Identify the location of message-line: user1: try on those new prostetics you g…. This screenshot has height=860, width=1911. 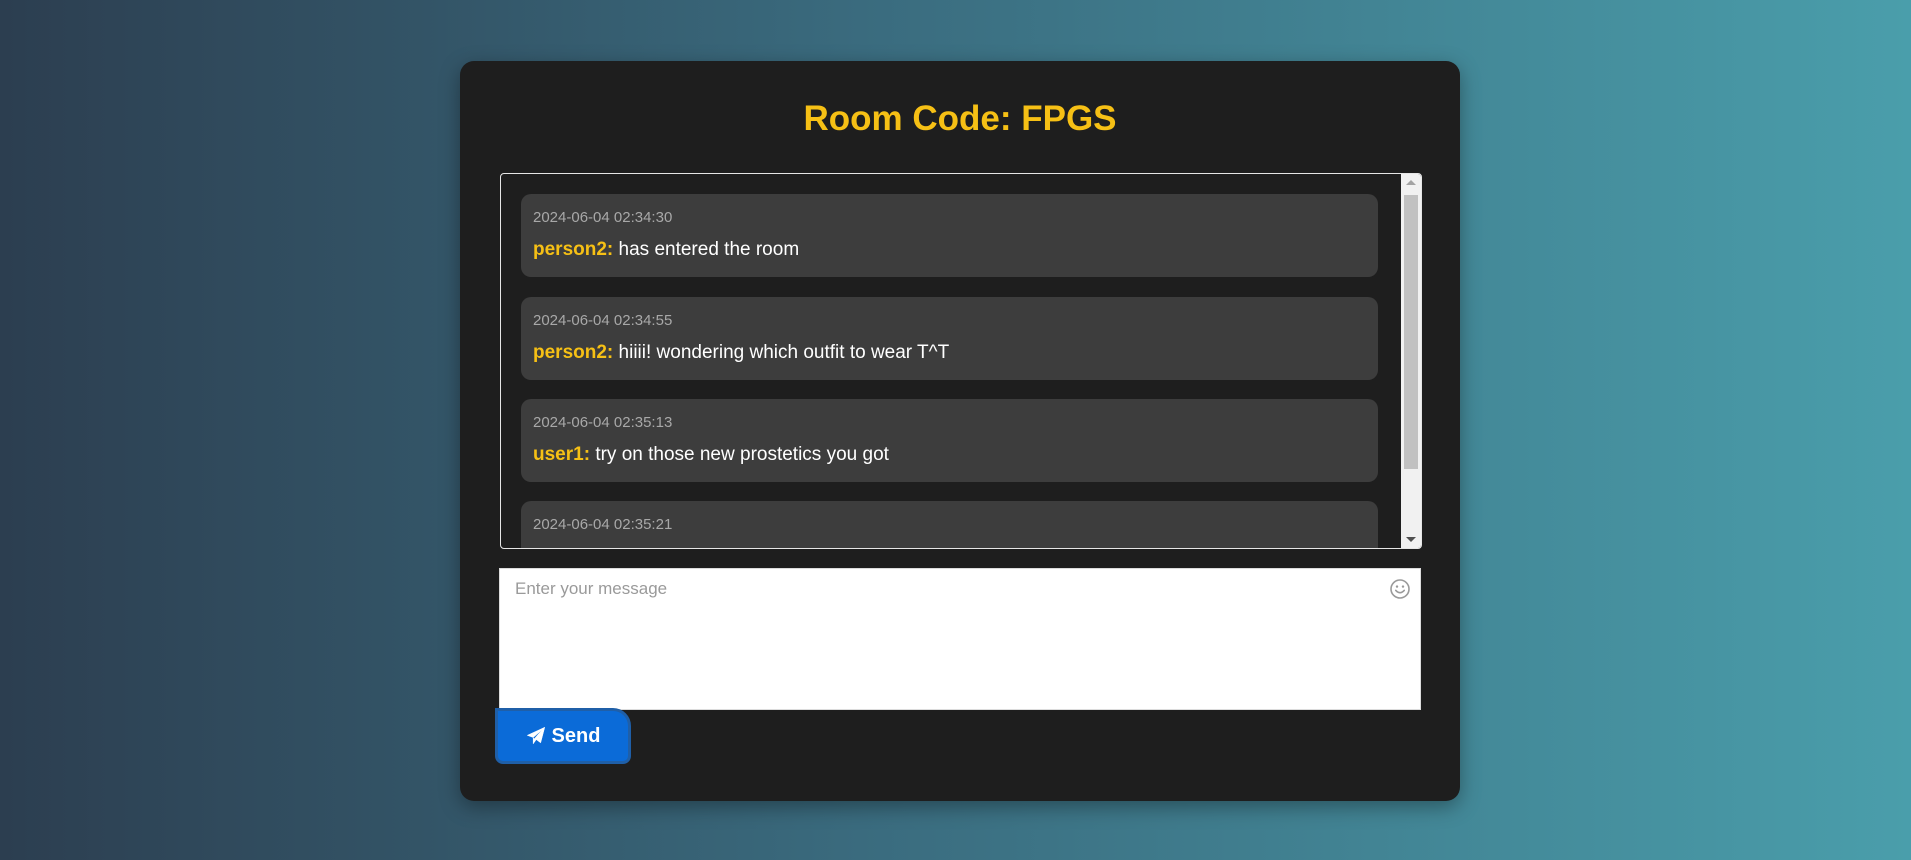
(949, 455).